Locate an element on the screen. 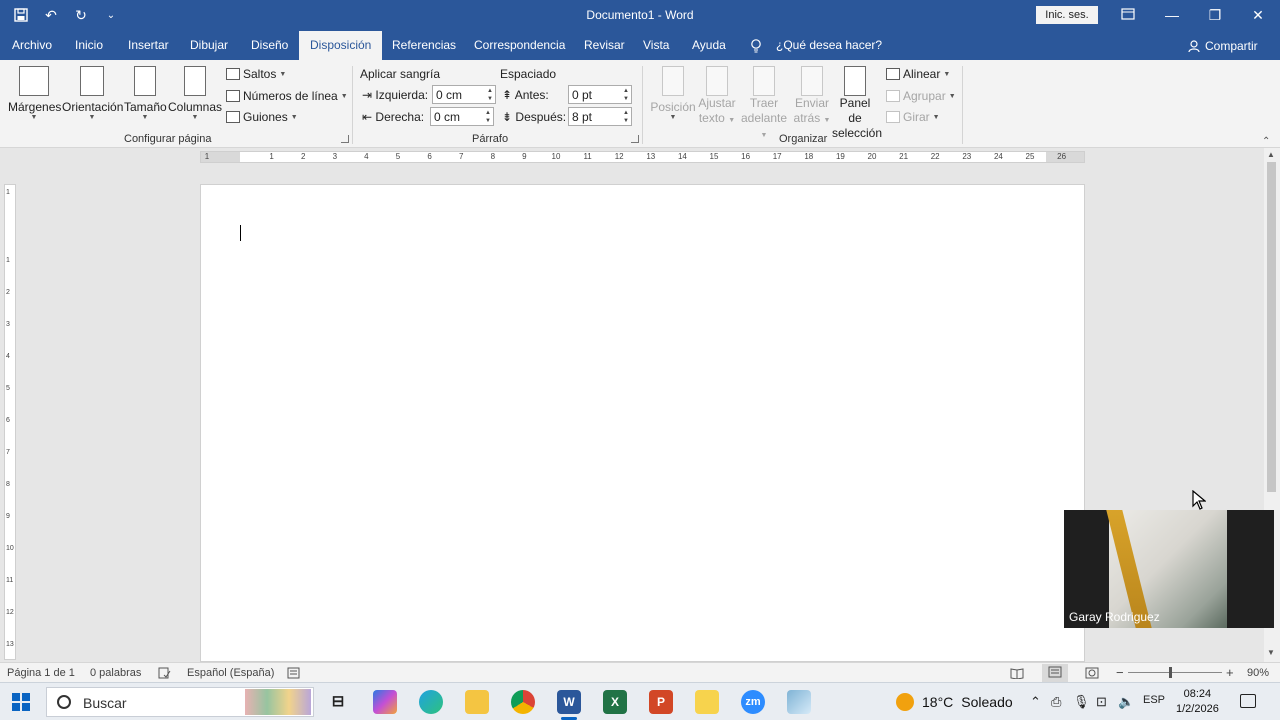 The image size is (1280, 720). ruler-label: 11 is located at coordinates (587, 156).